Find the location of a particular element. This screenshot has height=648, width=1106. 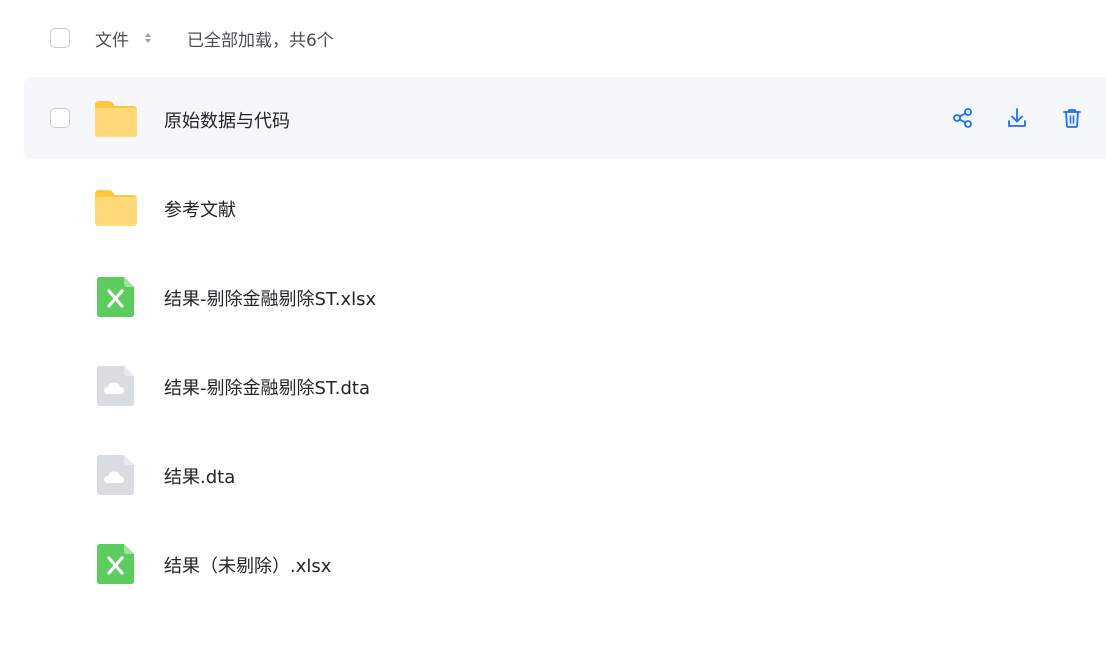

file-name: 结果（未剔除）.xlsx is located at coordinates (247, 565).